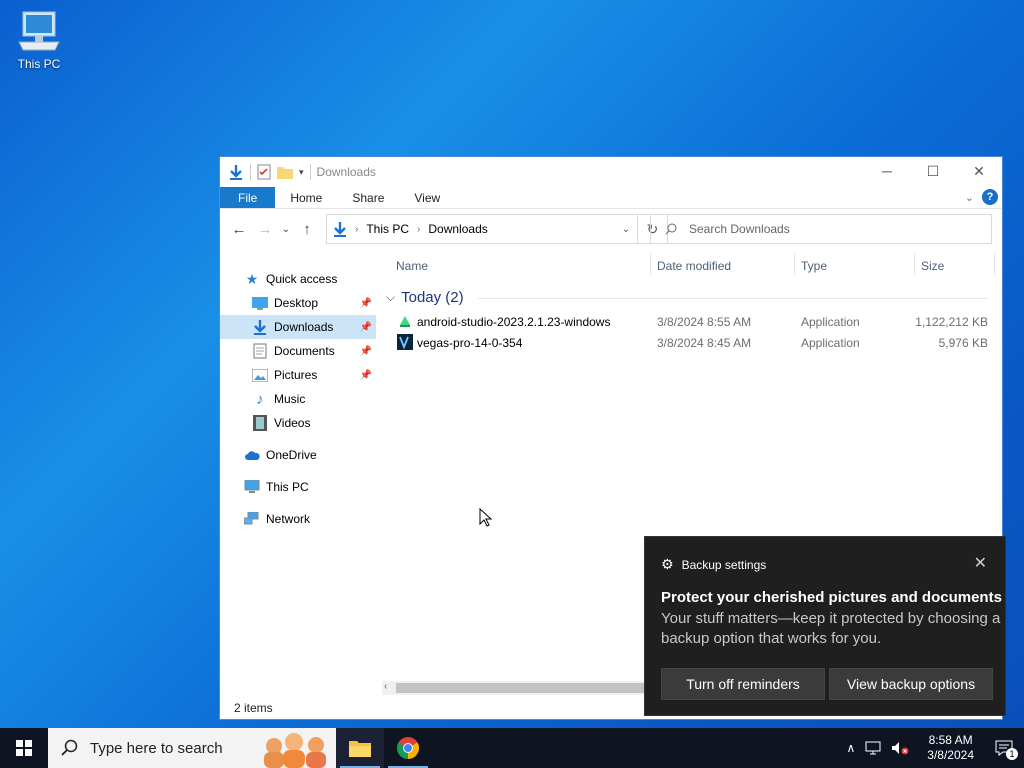 Image resolution: width=1024 pixels, height=768 pixels. Describe the element at coordinates (298, 327) in the screenshot. I see `nav-downloads: Downloads 📌` at that location.